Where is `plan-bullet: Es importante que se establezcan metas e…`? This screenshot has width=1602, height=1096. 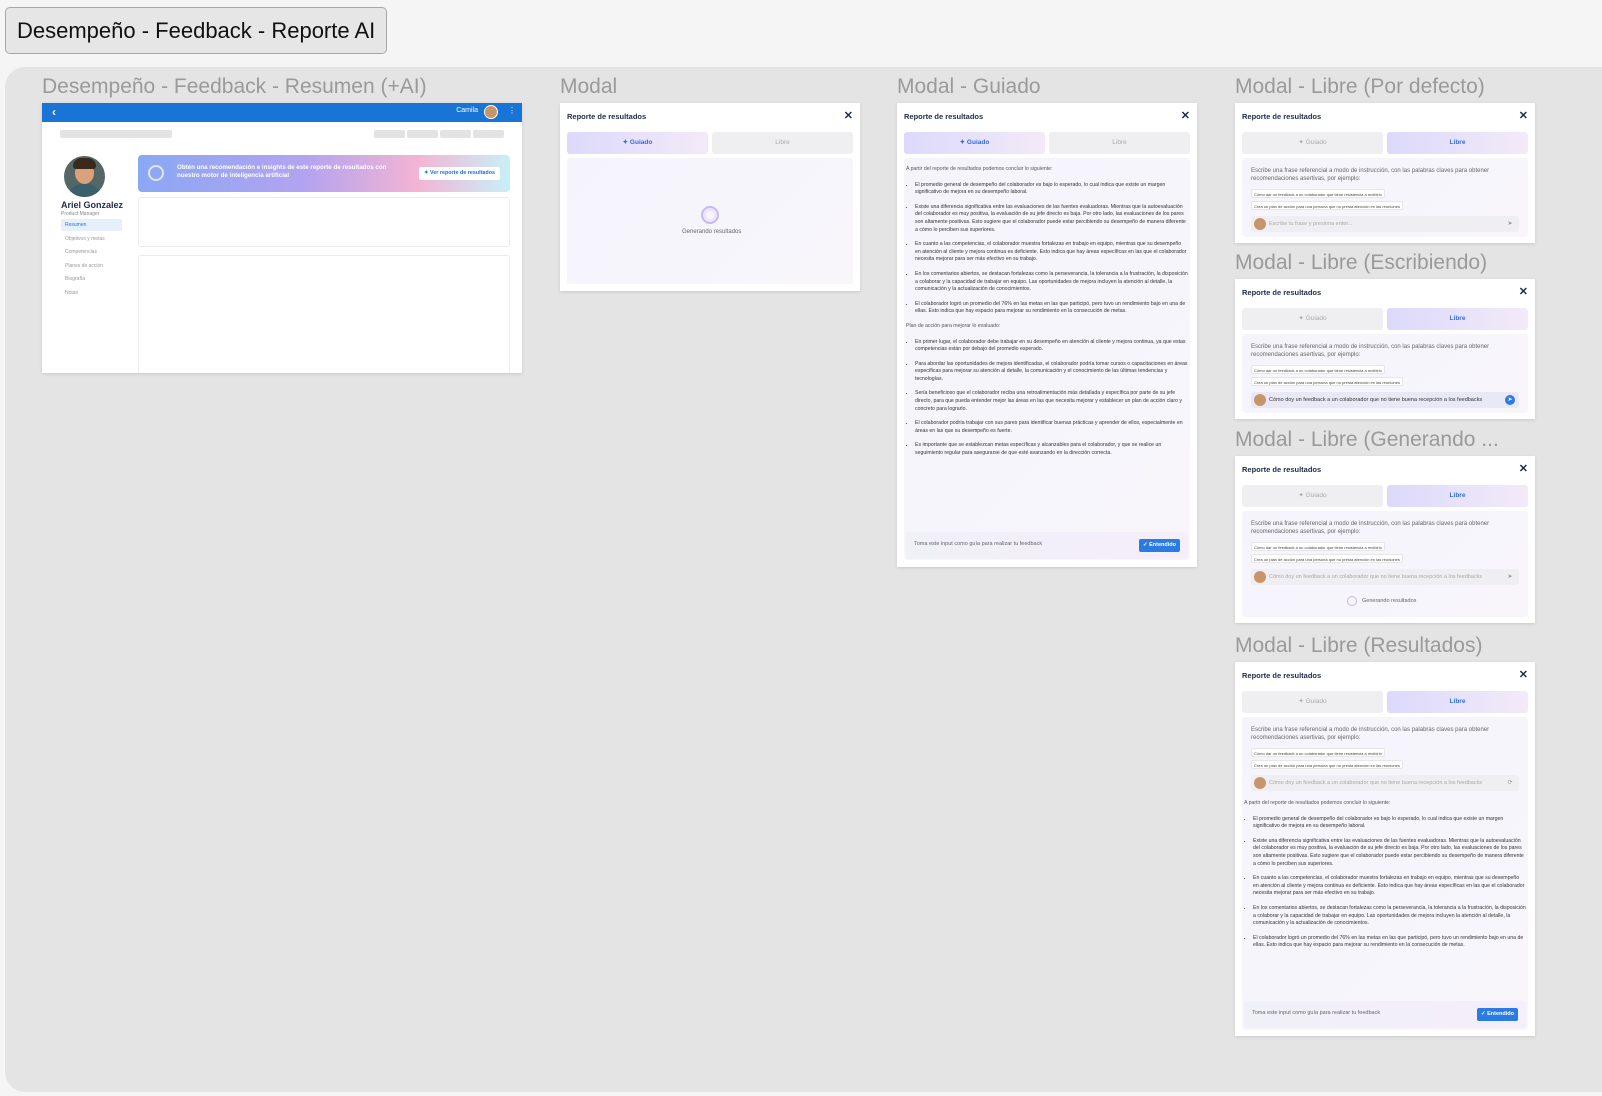 plan-bullet: Es importante que se establezcan metas e… is located at coordinates (1051, 449).